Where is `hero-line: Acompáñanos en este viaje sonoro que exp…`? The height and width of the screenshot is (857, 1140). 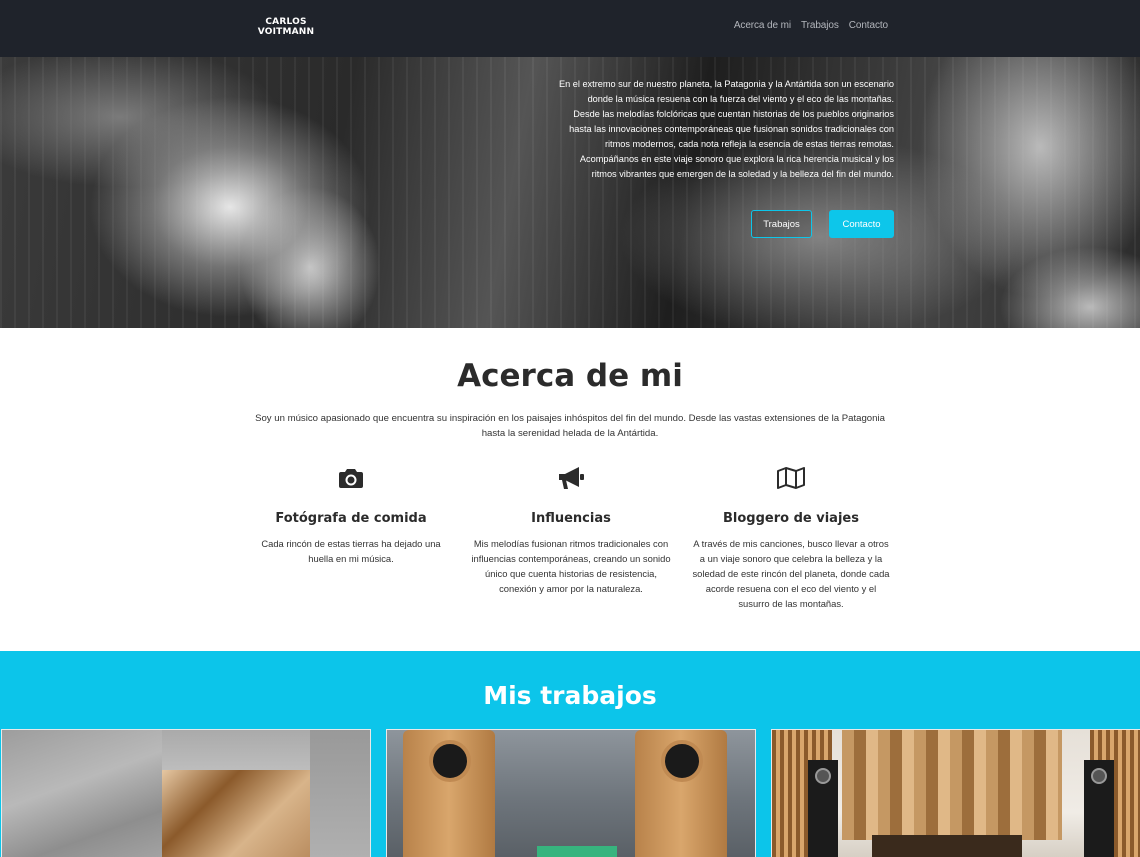
hero-line: Acompáñanos en este viaje sonoro que exp… is located at coordinates (736, 159).